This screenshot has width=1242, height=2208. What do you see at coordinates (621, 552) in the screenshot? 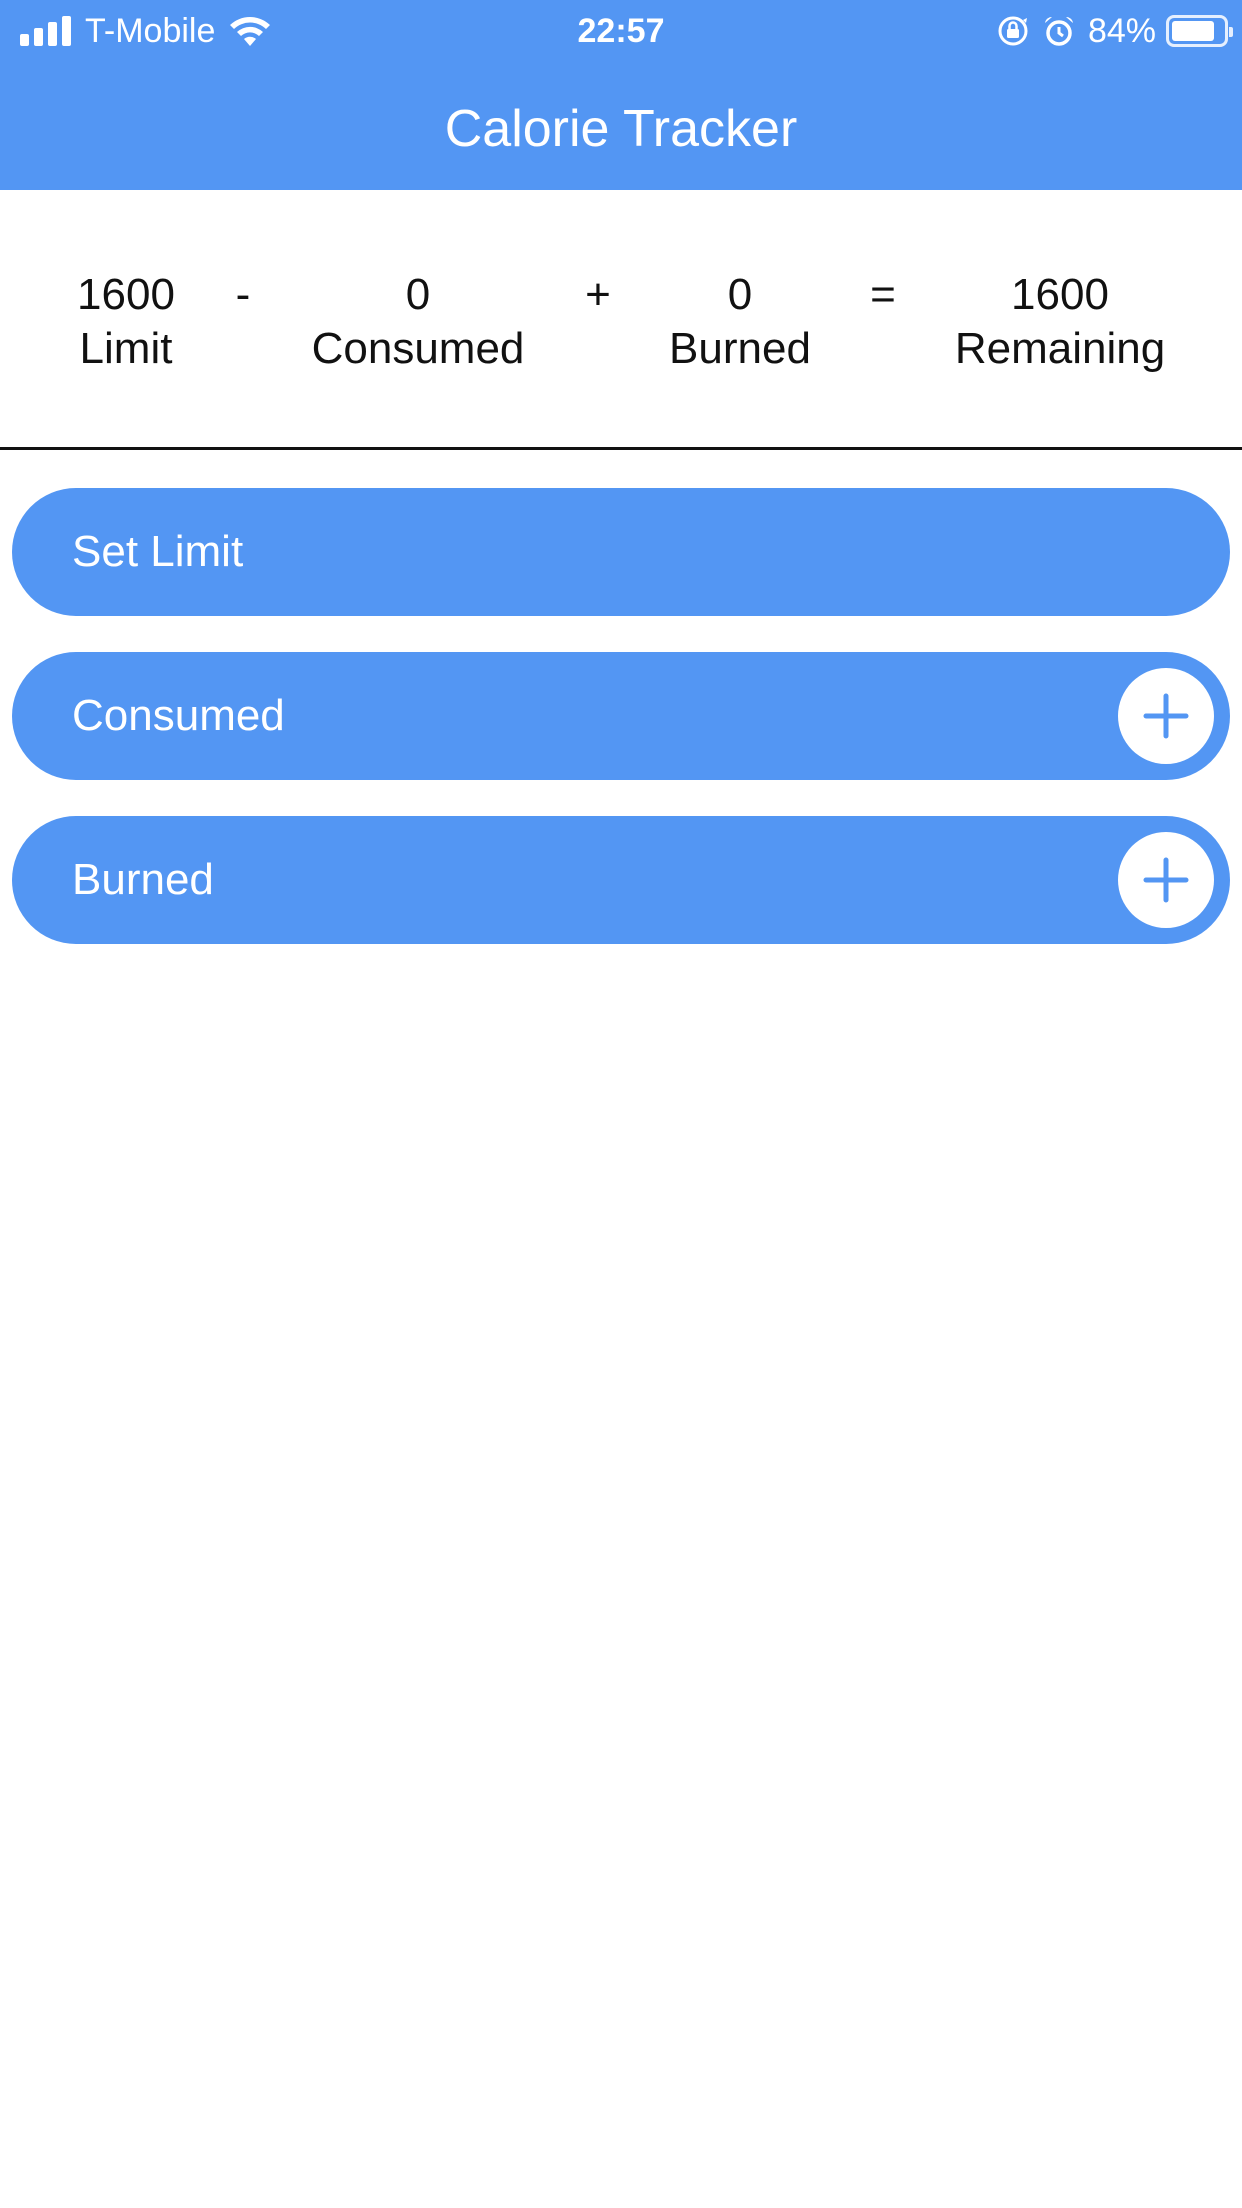
I see `set-limit-button: Set Limit` at bounding box center [621, 552].